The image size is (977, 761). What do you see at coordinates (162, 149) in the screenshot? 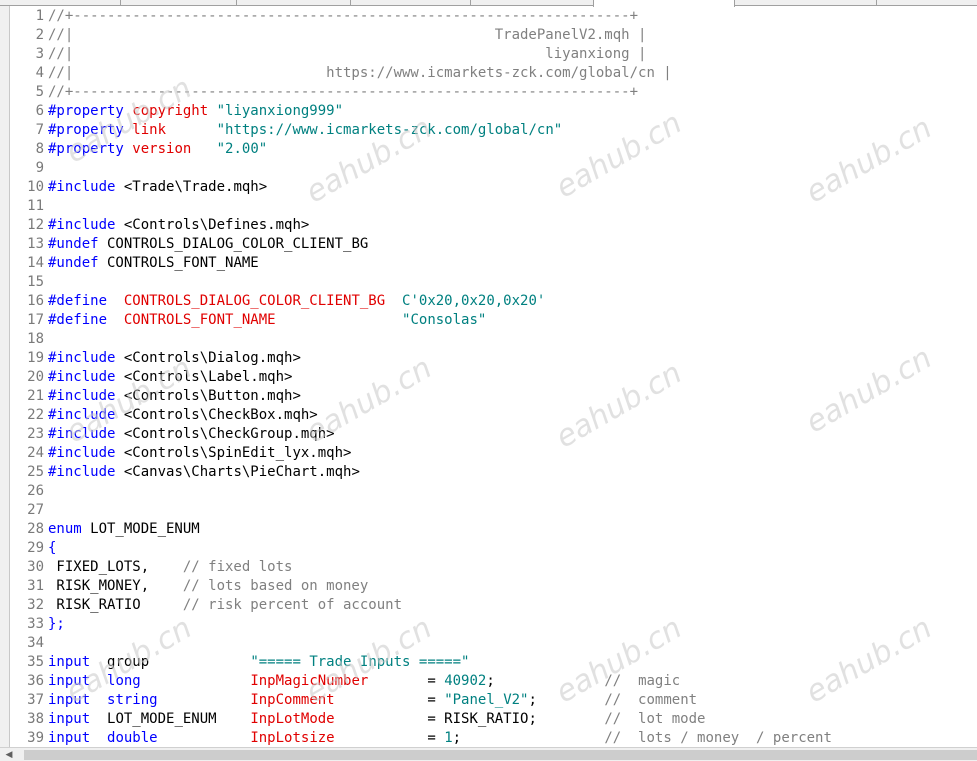
I see `code-token: version` at bounding box center [162, 149].